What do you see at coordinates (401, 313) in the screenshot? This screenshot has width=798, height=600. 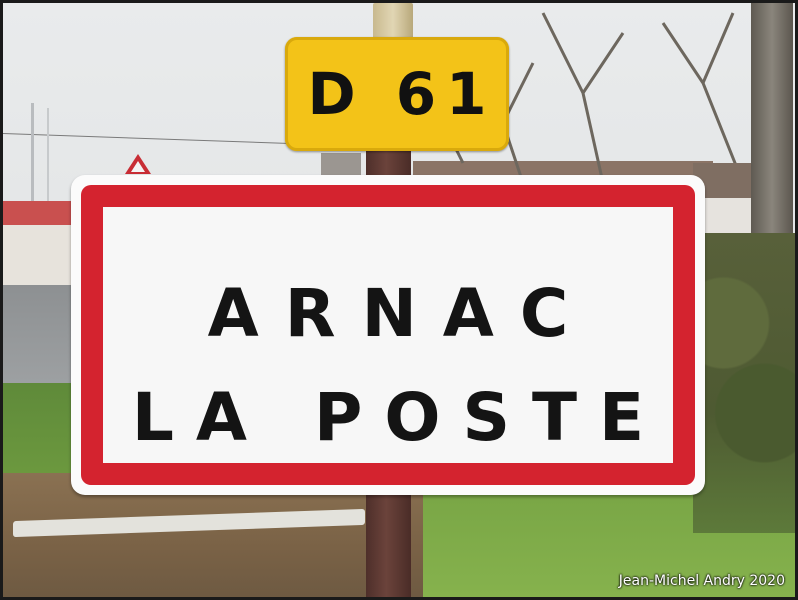 I see `town-name-line1: ARNAC` at bounding box center [401, 313].